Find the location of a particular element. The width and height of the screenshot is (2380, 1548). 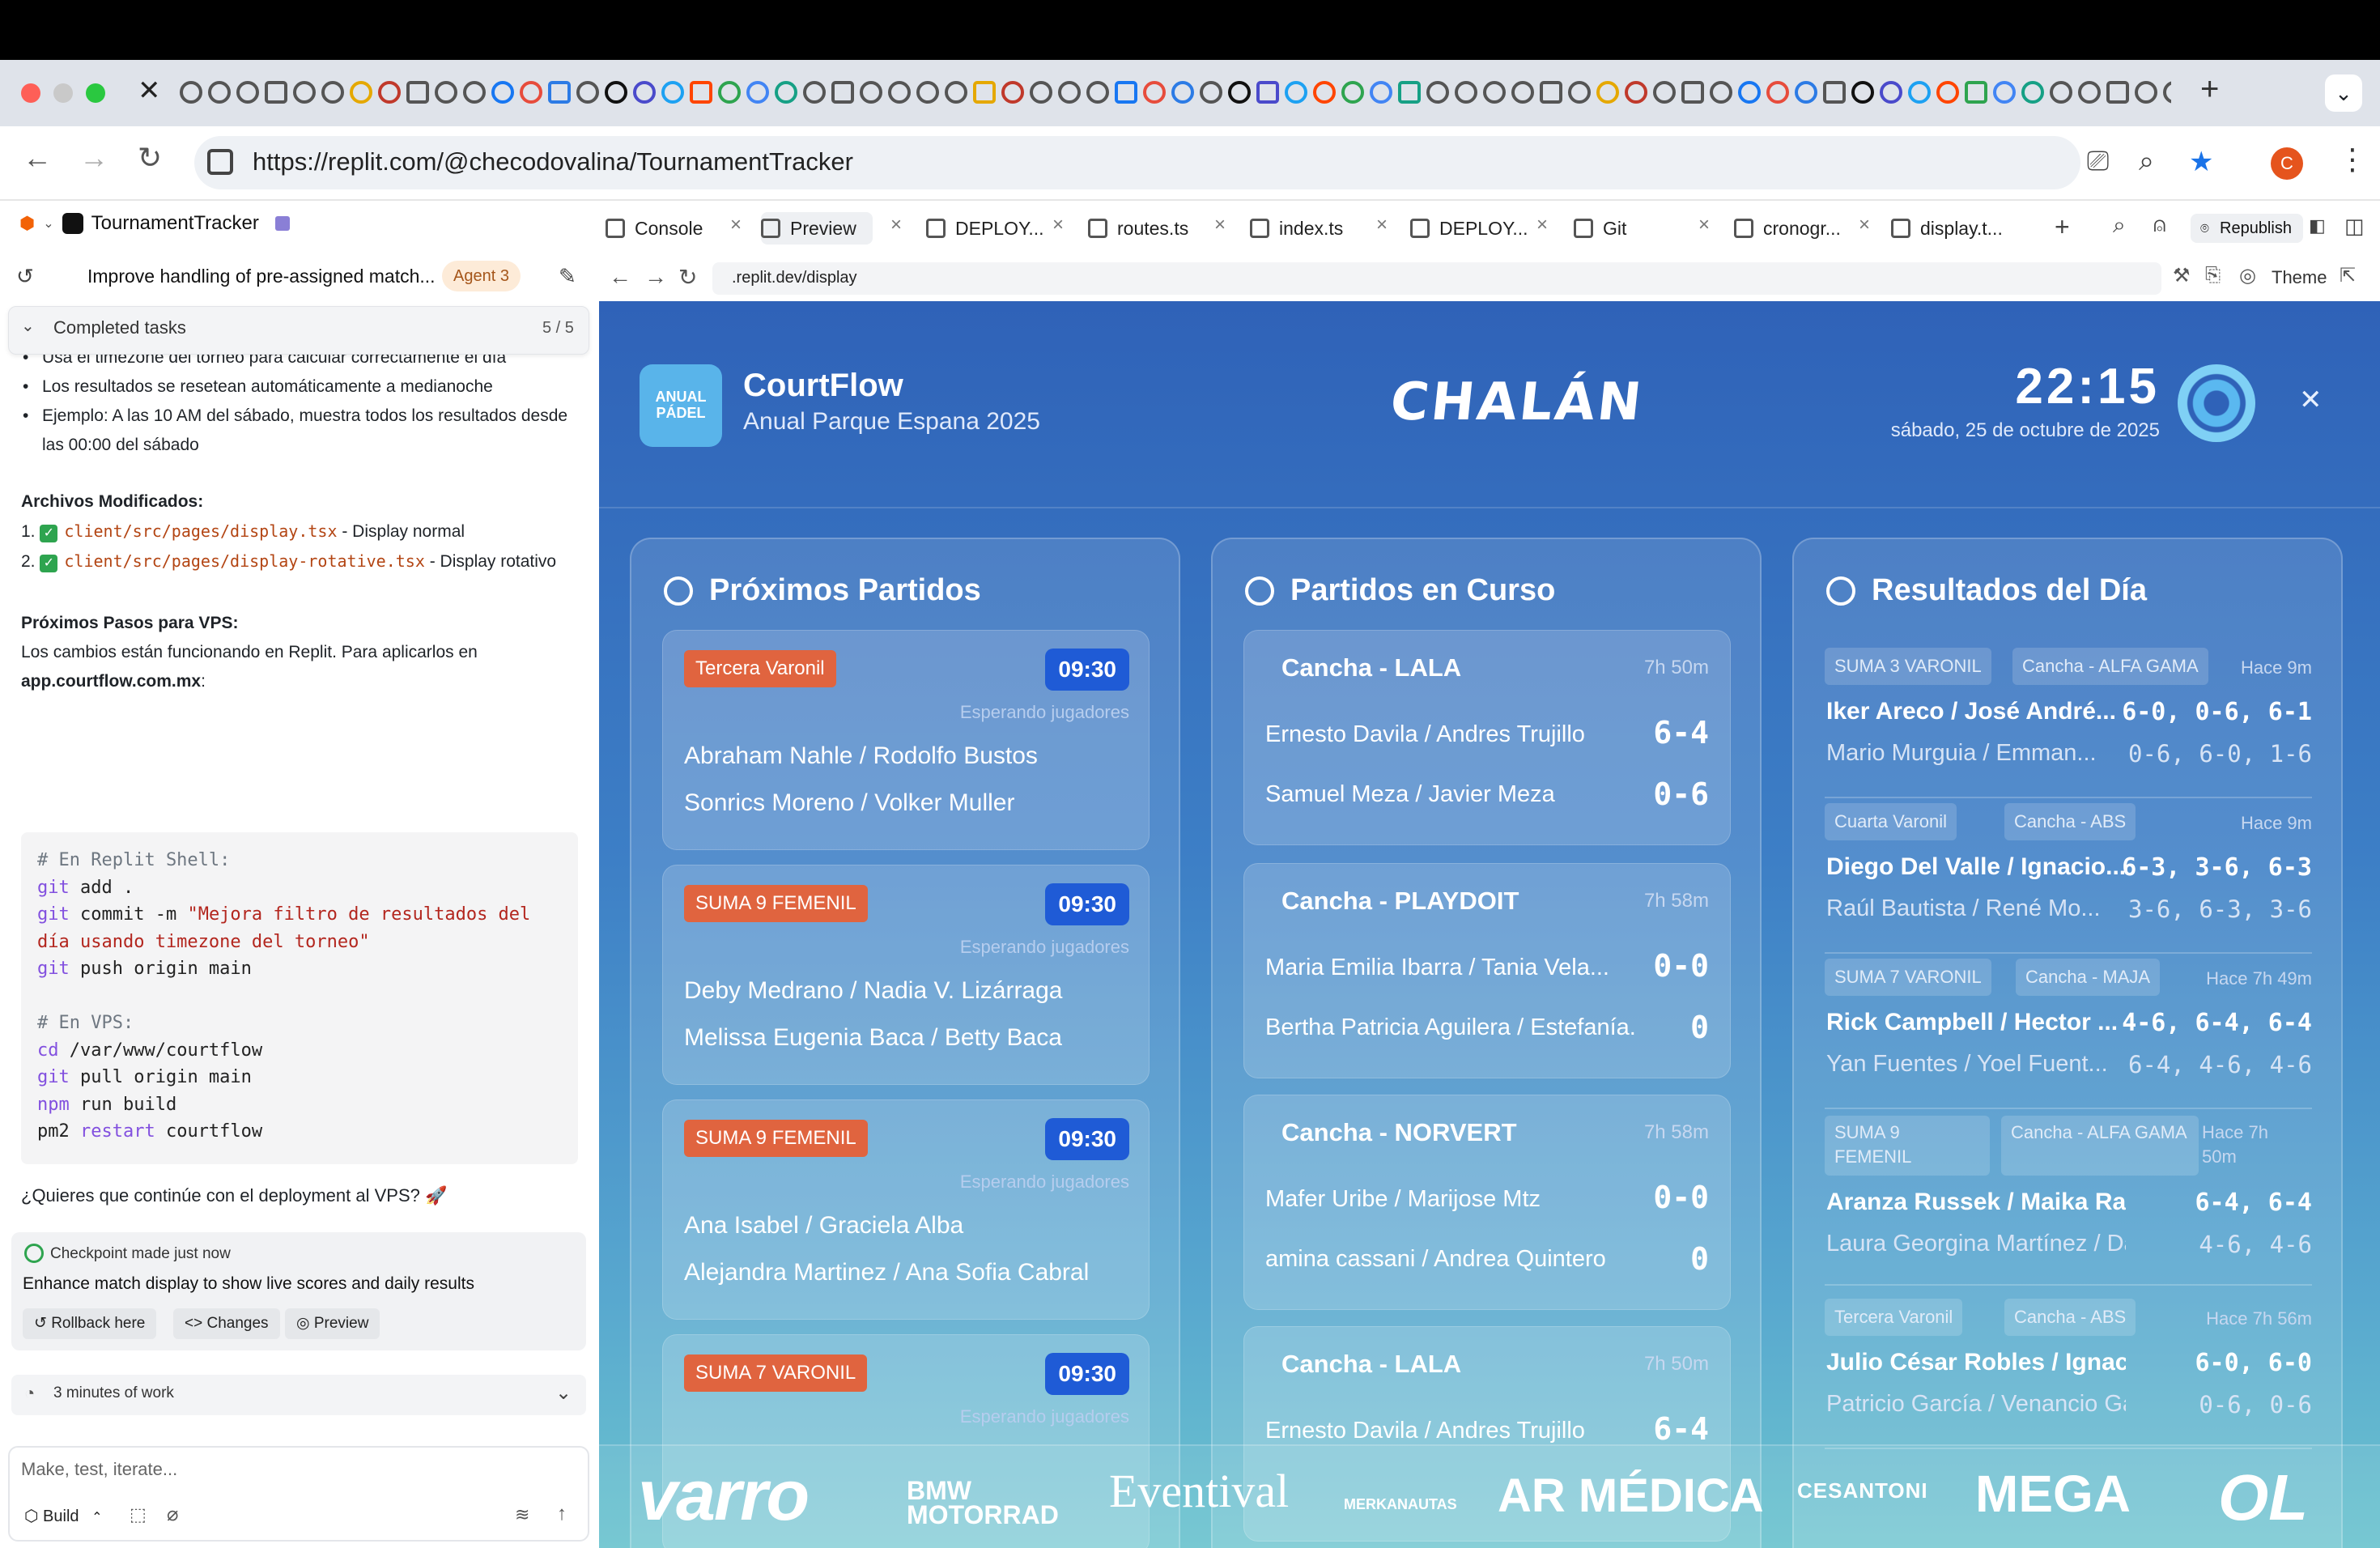

back-icon: ← is located at coordinates (38, 158).